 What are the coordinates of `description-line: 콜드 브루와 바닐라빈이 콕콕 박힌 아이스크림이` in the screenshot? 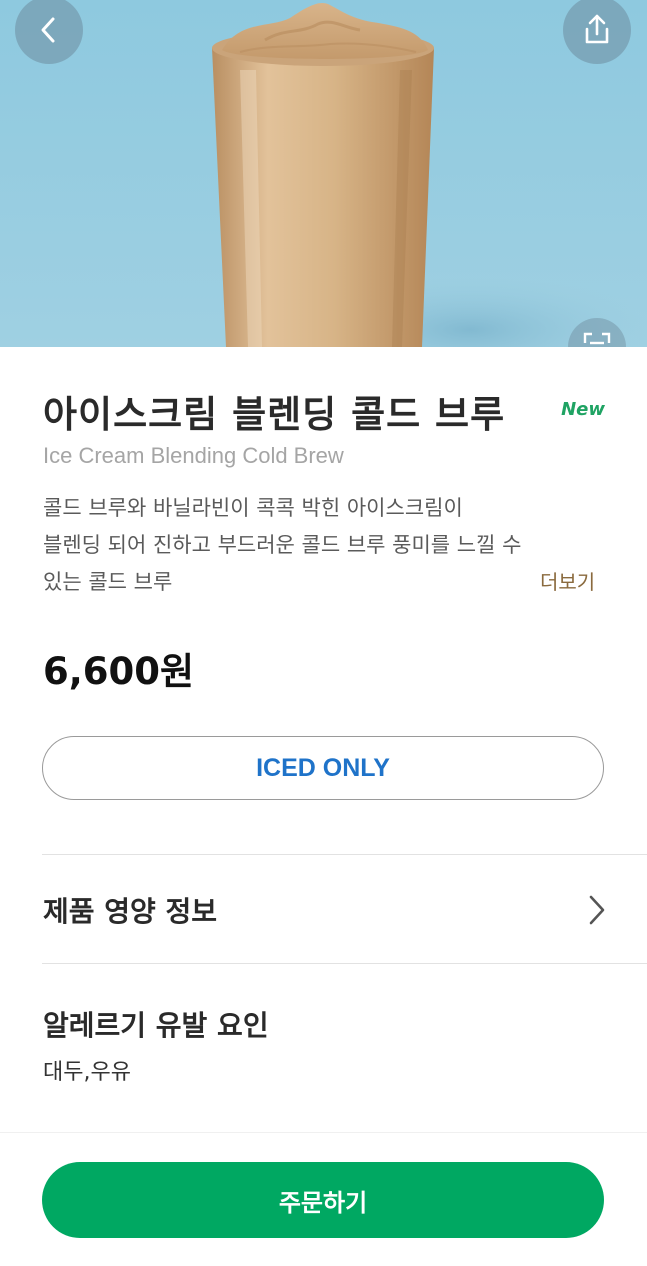 It's located at (253, 508).